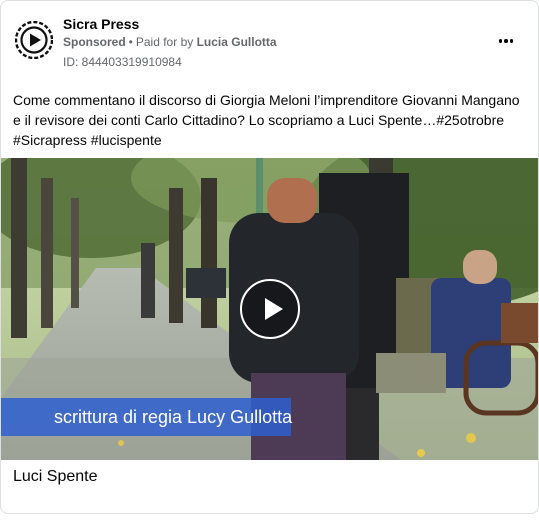 This screenshot has height=520, width=539. What do you see at coordinates (94, 42) in the screenshot?
I see `sponsored-label: Sponsored` at bounding box center [94, 42].